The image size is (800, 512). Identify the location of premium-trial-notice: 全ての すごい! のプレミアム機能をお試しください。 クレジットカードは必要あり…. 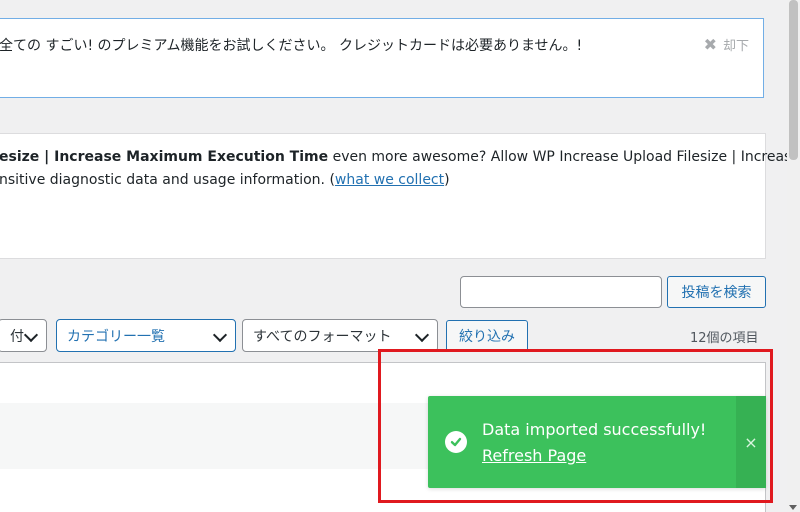
(382, 58).